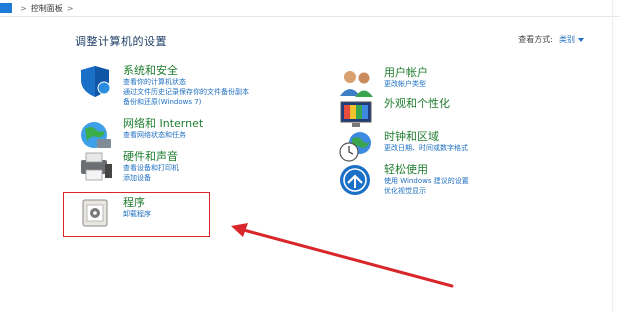 The height and width of the screenshot is (312, 620). I want to click on annotation-arrow-icon, so click(342, 255).